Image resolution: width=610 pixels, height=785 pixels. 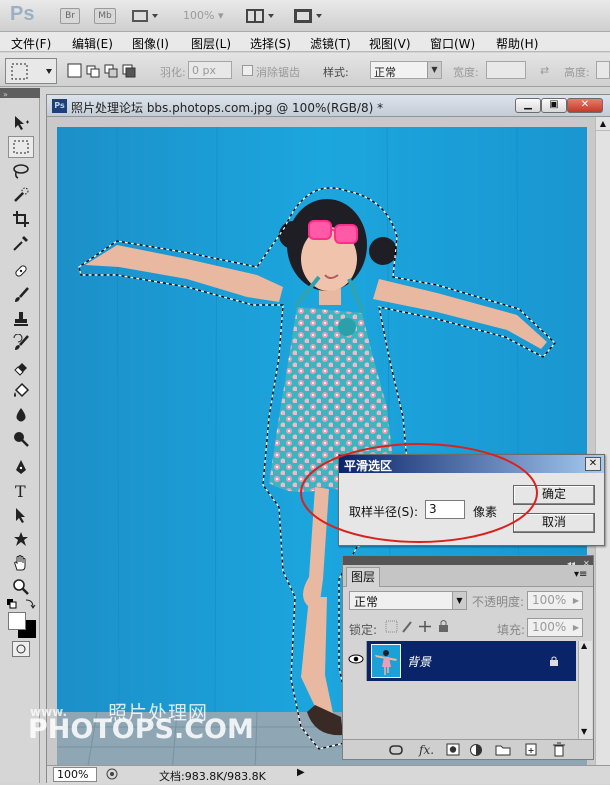 What do you see at coordinates (471, 661) in the screenshot?
I see `layer-row-background: 背景` at bounding box center [471, 661].